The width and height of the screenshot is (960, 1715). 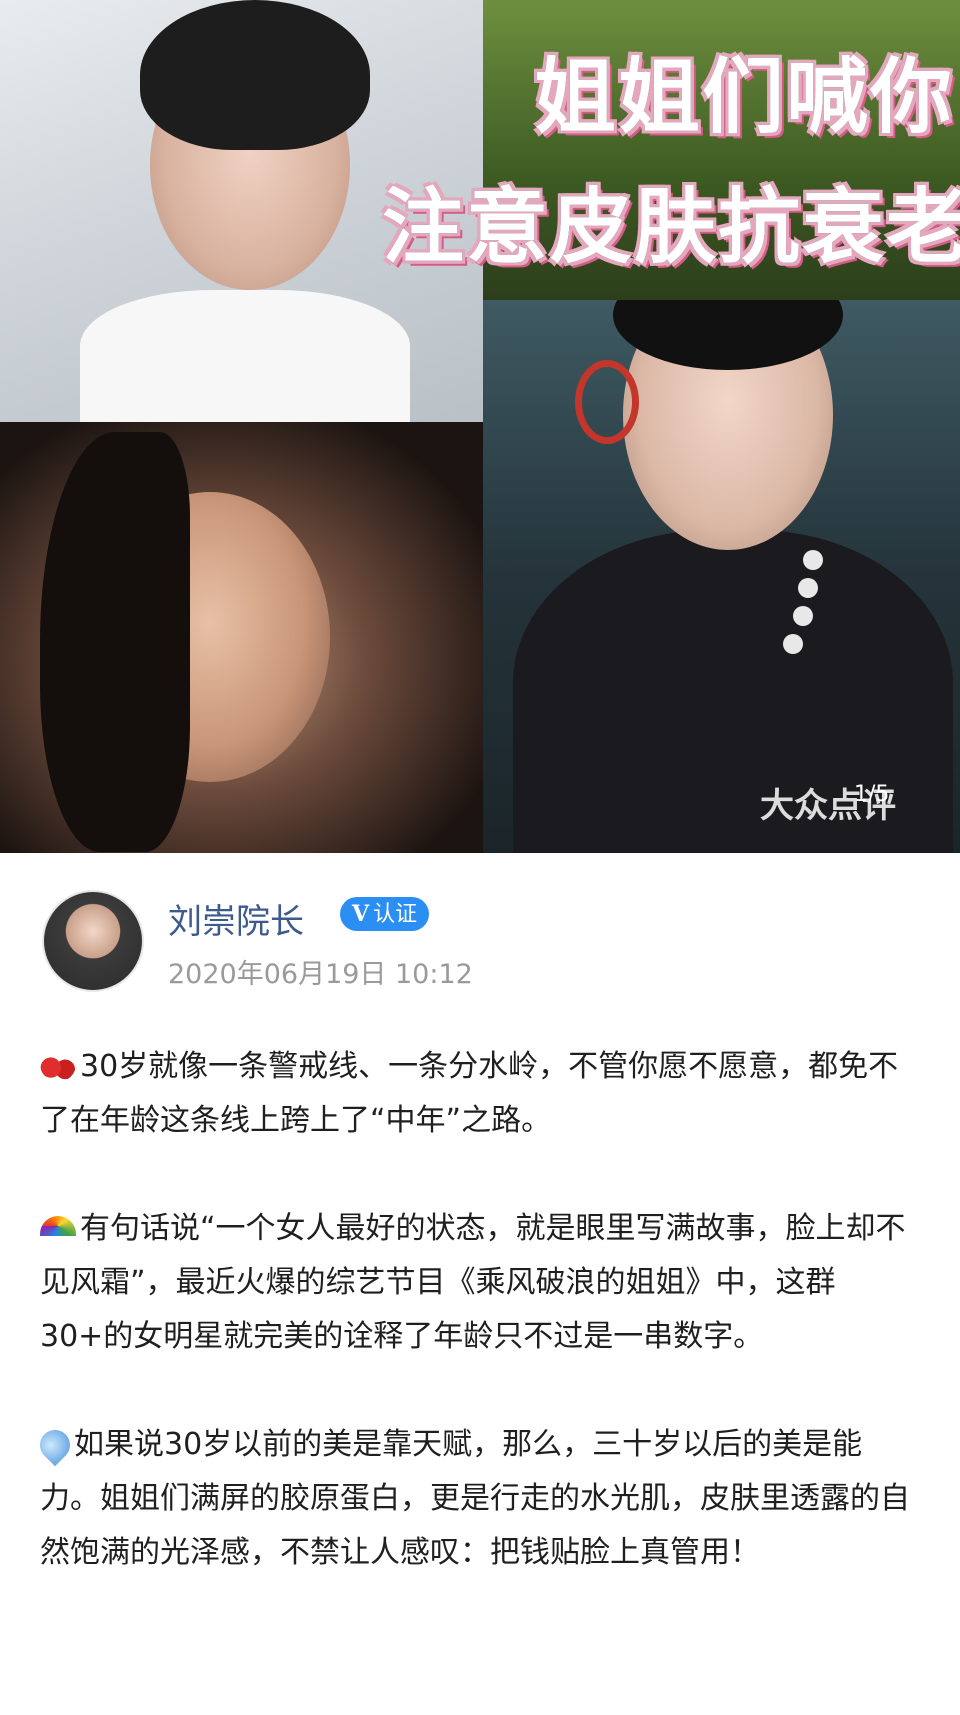 I want to click on avatar, so click(x=93, y=941).